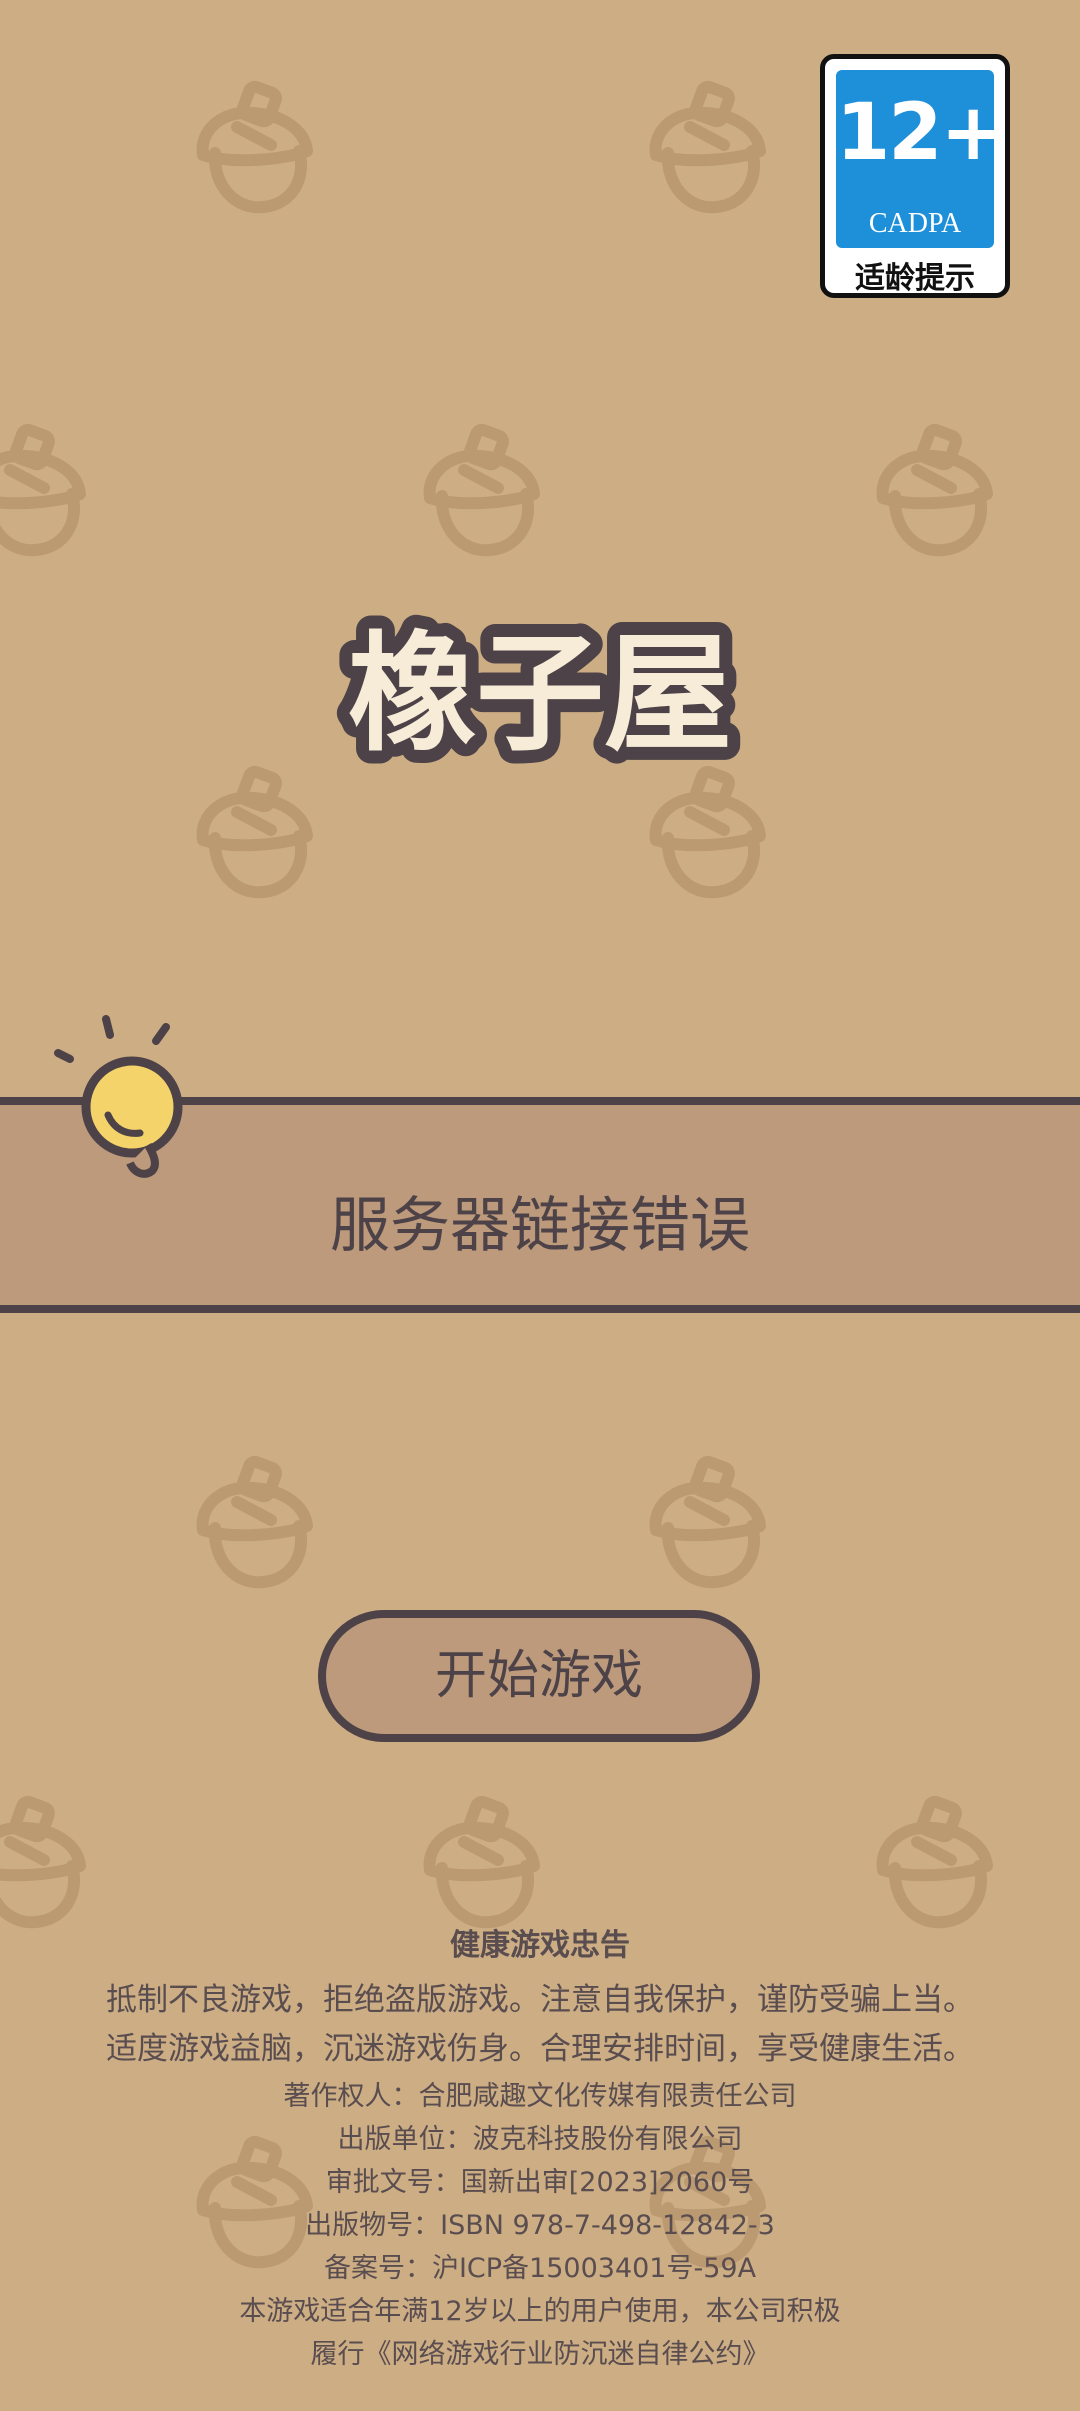 This screenshot has width=1080, height=2411. What do you see at coordinates (540, 2354) in the screenshot?
I see `age-note-line-2: 履行《网络游戏行业防沉迷自律公约》` at bounding box center [540, 2354].